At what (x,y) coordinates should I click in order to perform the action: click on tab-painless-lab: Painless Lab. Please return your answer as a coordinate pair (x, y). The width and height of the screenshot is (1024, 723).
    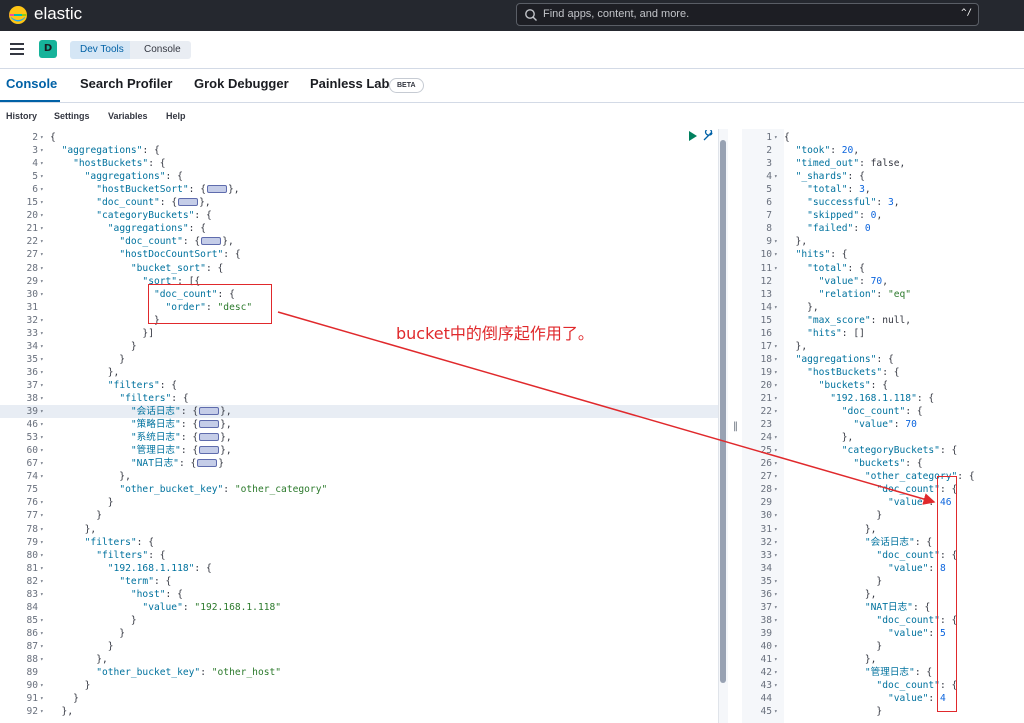
    Looking at the image, I should click on (349, 83).